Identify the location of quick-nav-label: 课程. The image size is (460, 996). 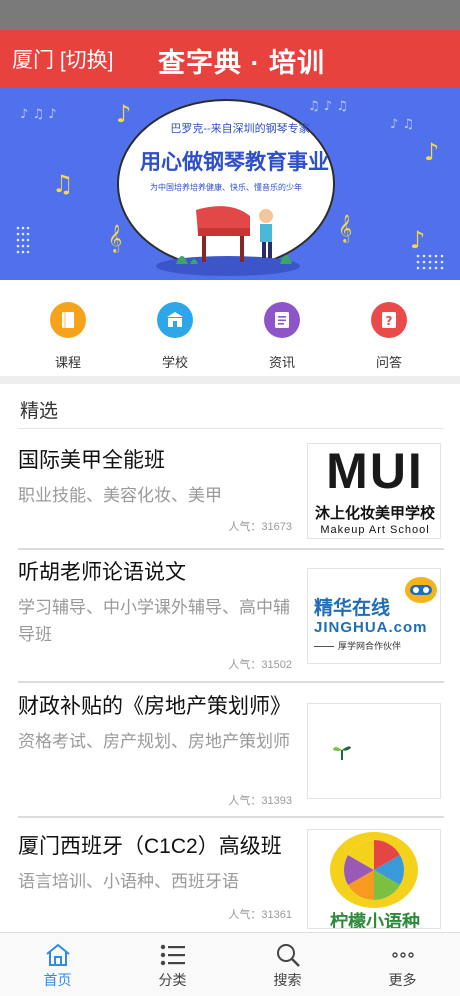
(67, 362).